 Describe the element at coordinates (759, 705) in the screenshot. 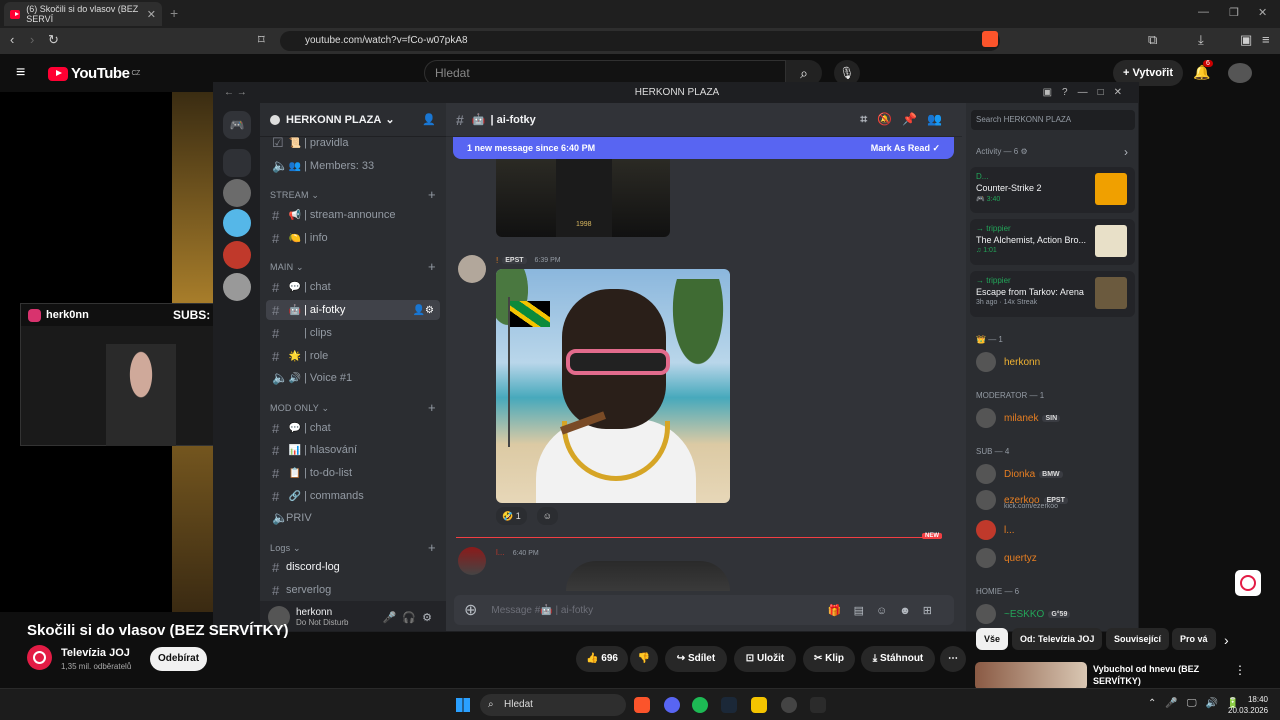

I see `file-explorer-icon` at that location.